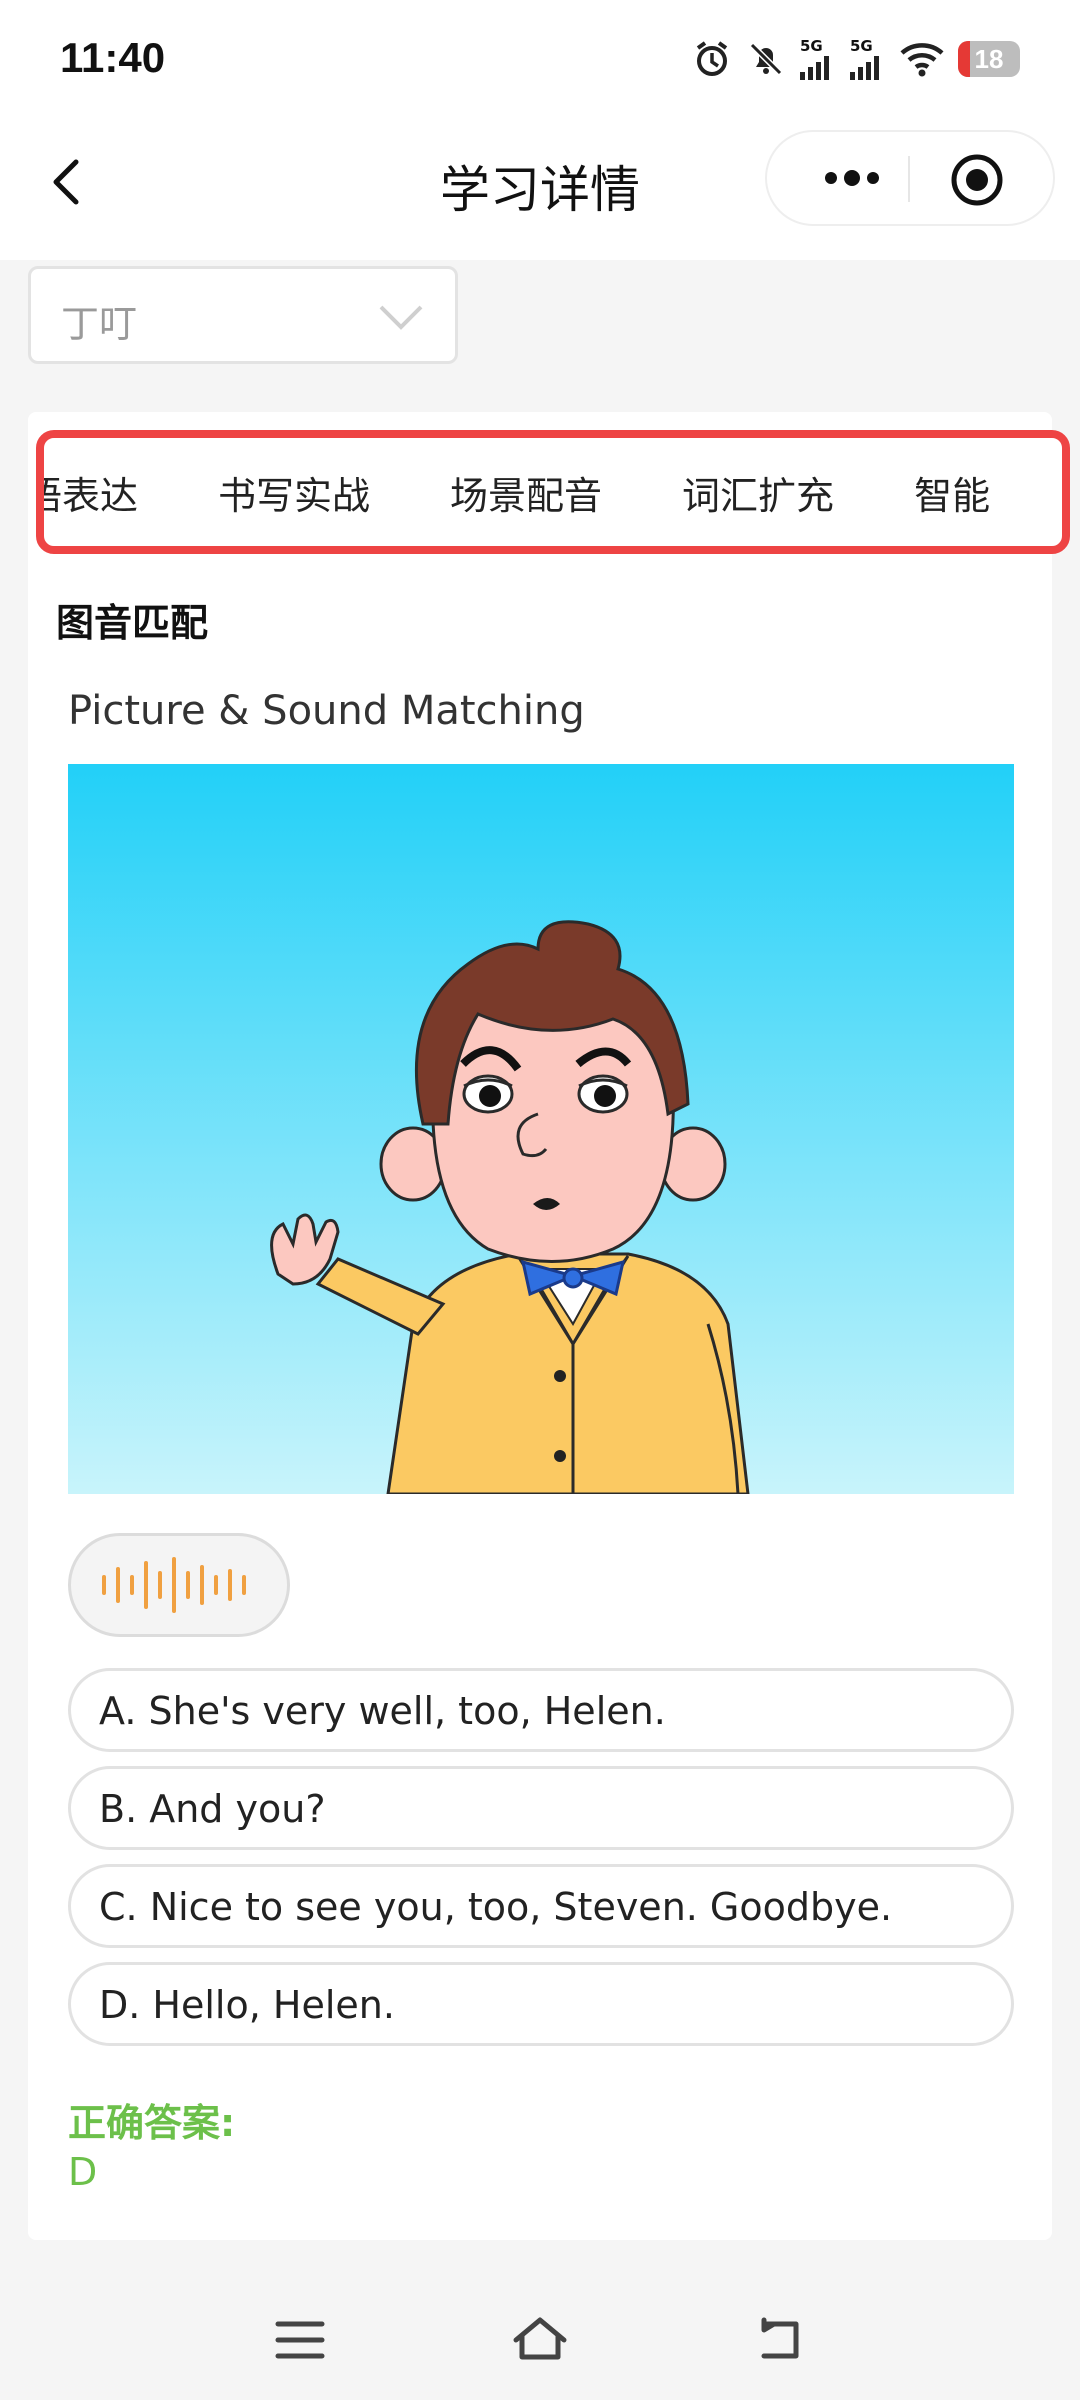 Image resolution: width=1080 pixels, height=2400 pixels. What do you see at coordinates (526, 492) in the screenshot?
I see `tab-dubbing: 场景配音` at bounding box center [526, 492].